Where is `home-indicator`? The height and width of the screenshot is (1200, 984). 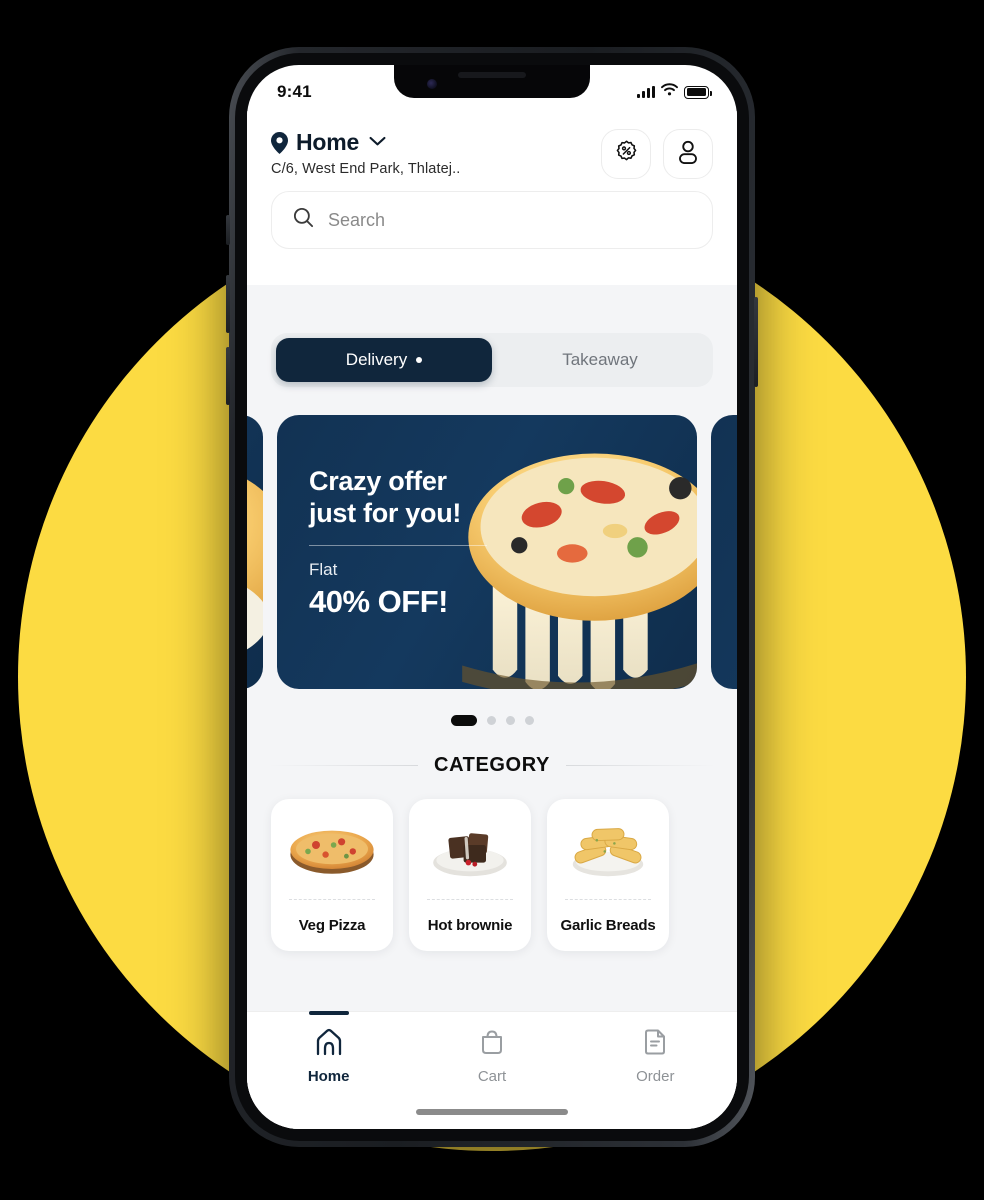
home-indicator is located at coordinates (492, 1112).